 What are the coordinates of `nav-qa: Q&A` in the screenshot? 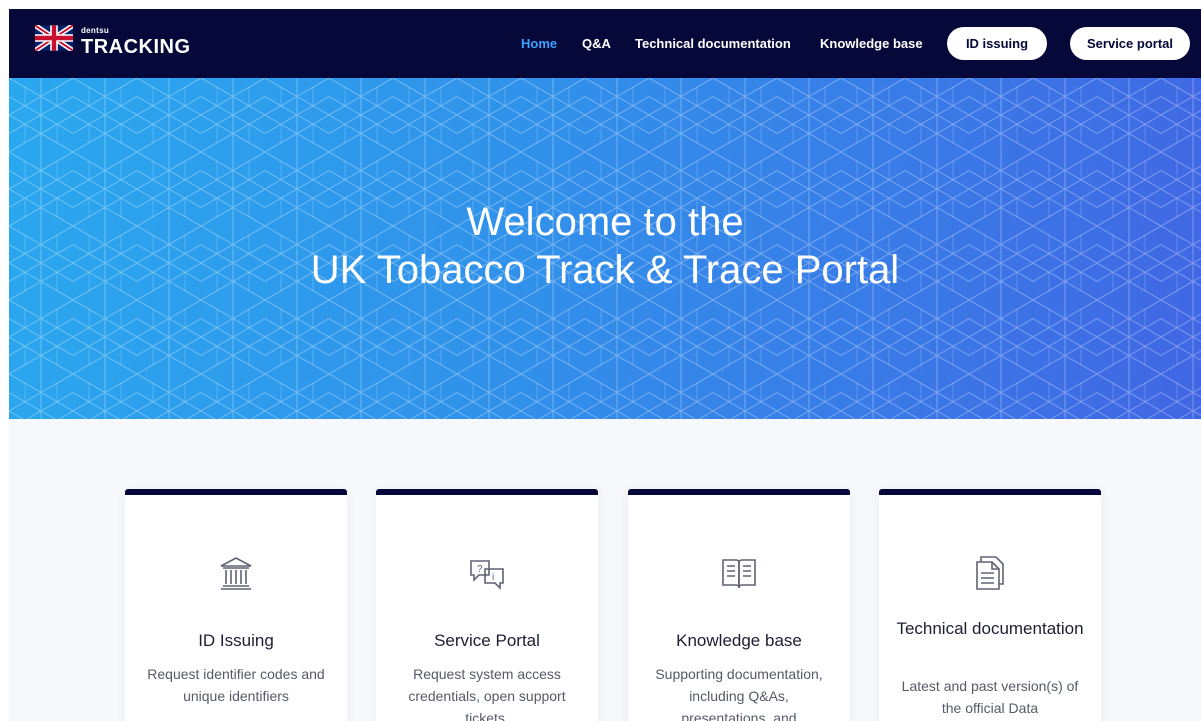 It's located at (596, 43).